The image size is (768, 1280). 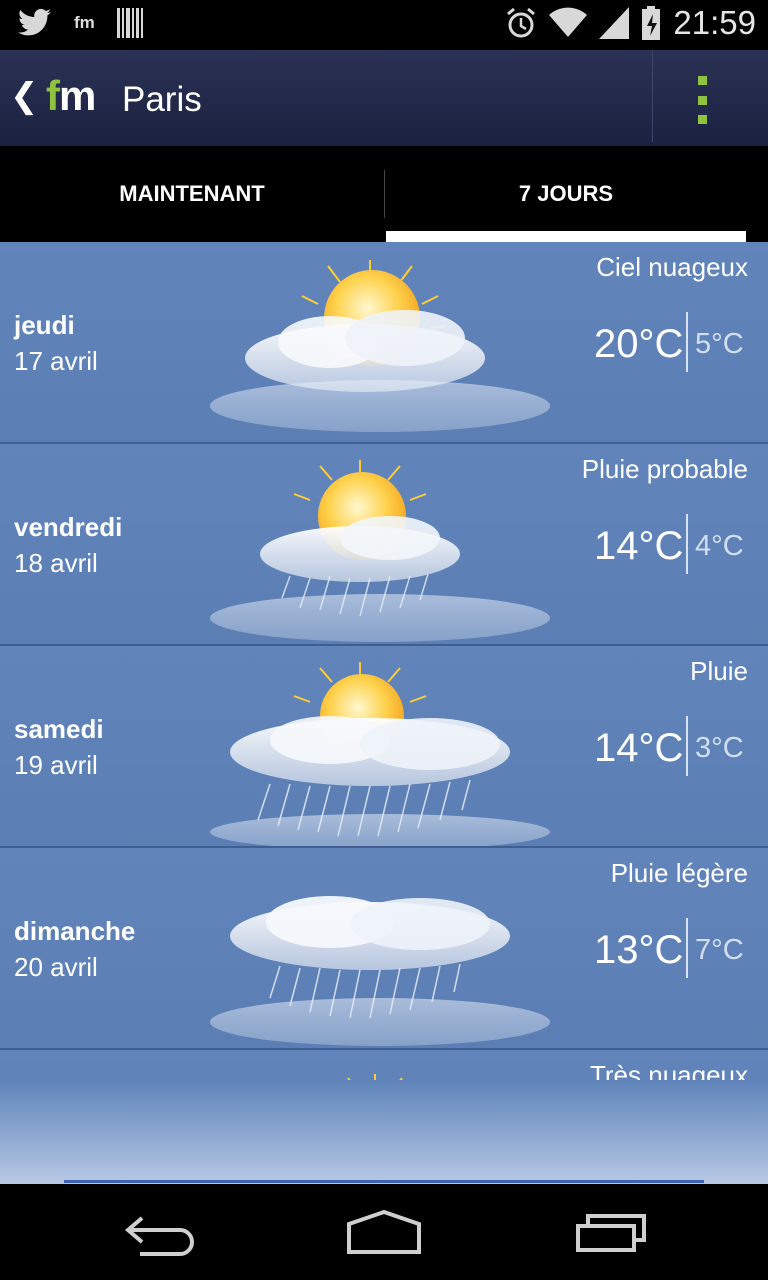 I want to click on condition-label: Ciel nuageux, so click(x=672, y=267).